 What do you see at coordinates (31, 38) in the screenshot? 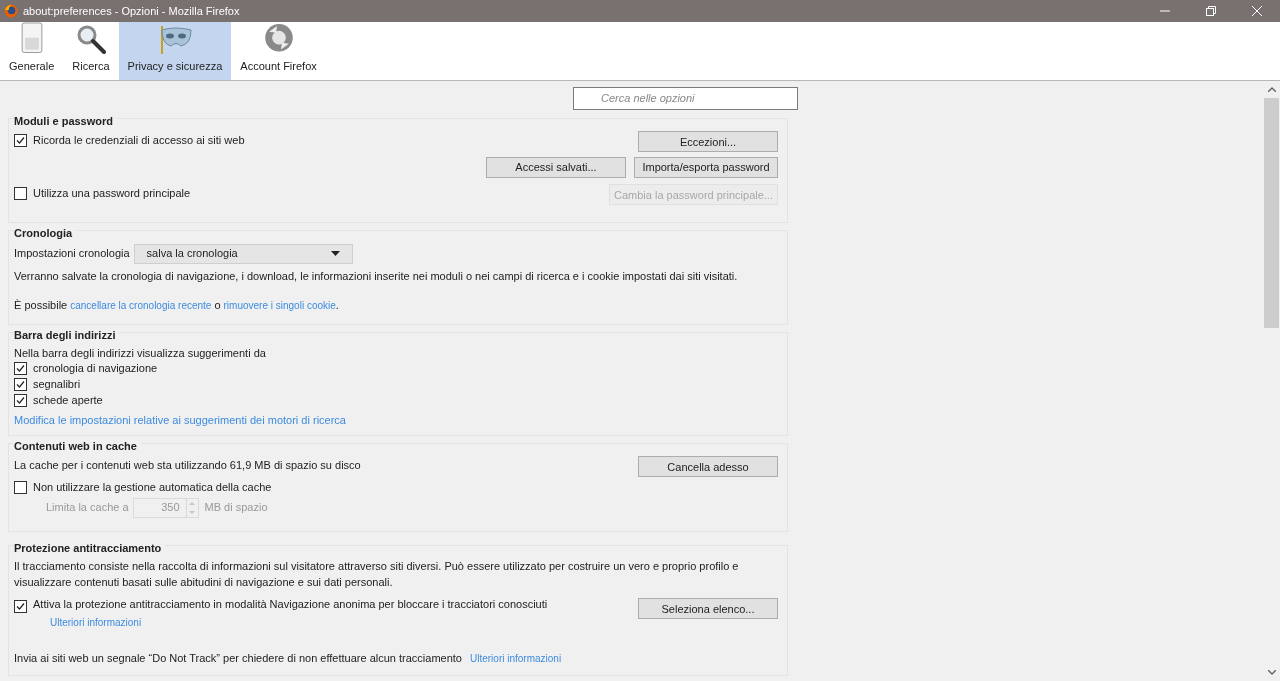
I see `switch-icon` at bounding box center [31, 38].